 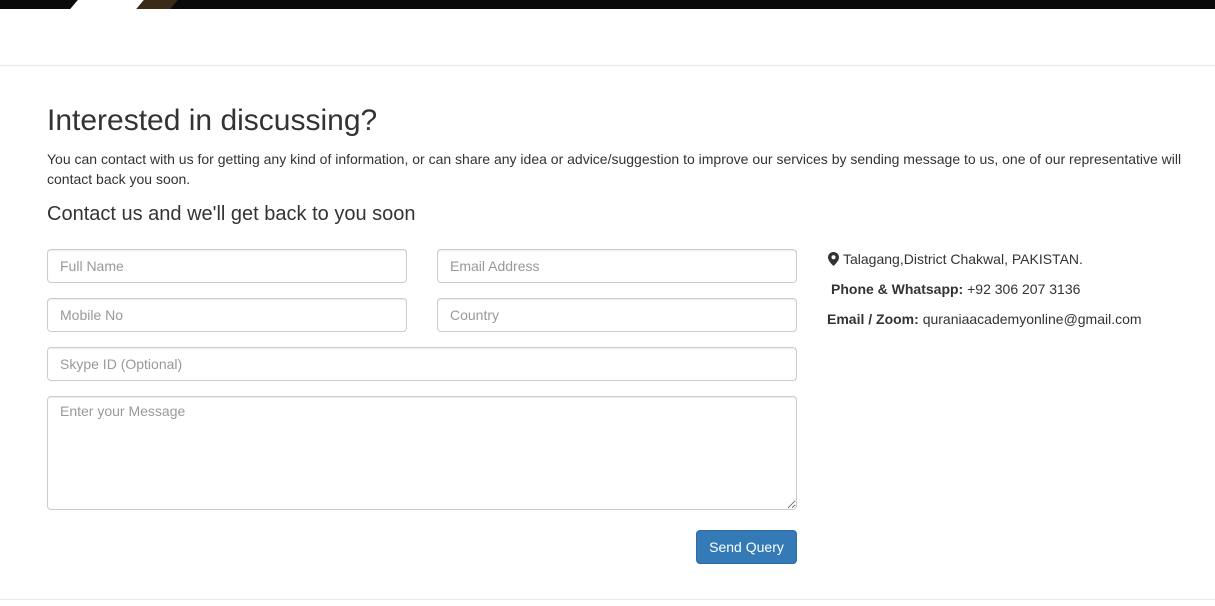 What do you see at coordinates (227, 315) in the screenshot?
I see `mobile-number-input` at bounding box center [227, 315].